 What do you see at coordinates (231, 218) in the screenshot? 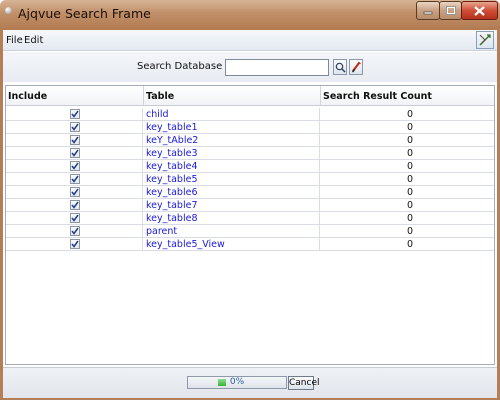
I see `table-name-cell: key_table8` at bounding box center [231, 218].